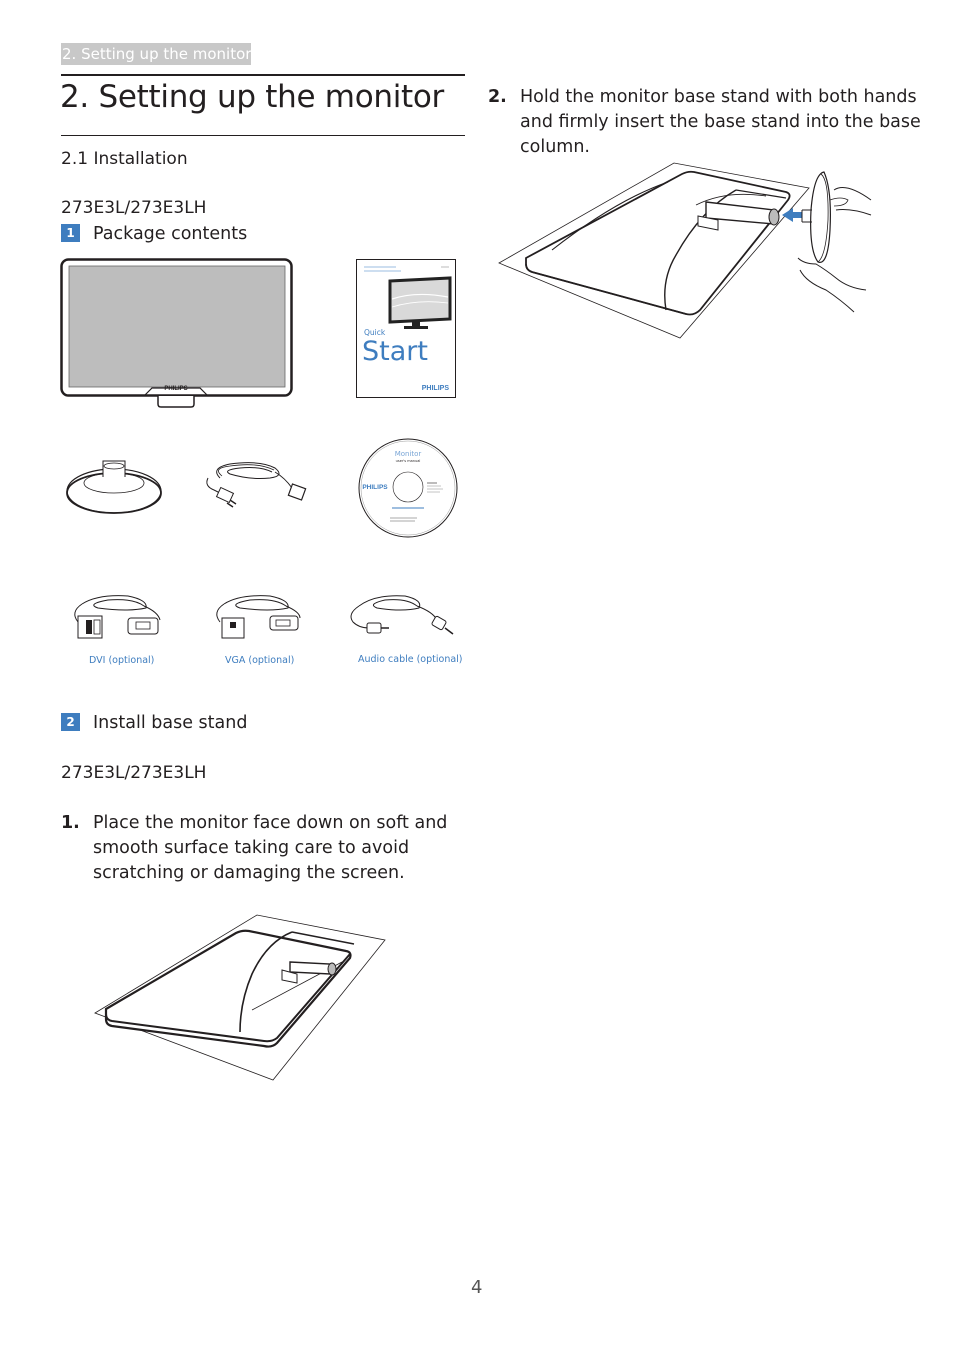 This screenshot has height=1350, width=954. What do you see at coordinates (408, 454) in the screenshot?
I see `cd-title: Monitor` at bounding box center [408, 454].